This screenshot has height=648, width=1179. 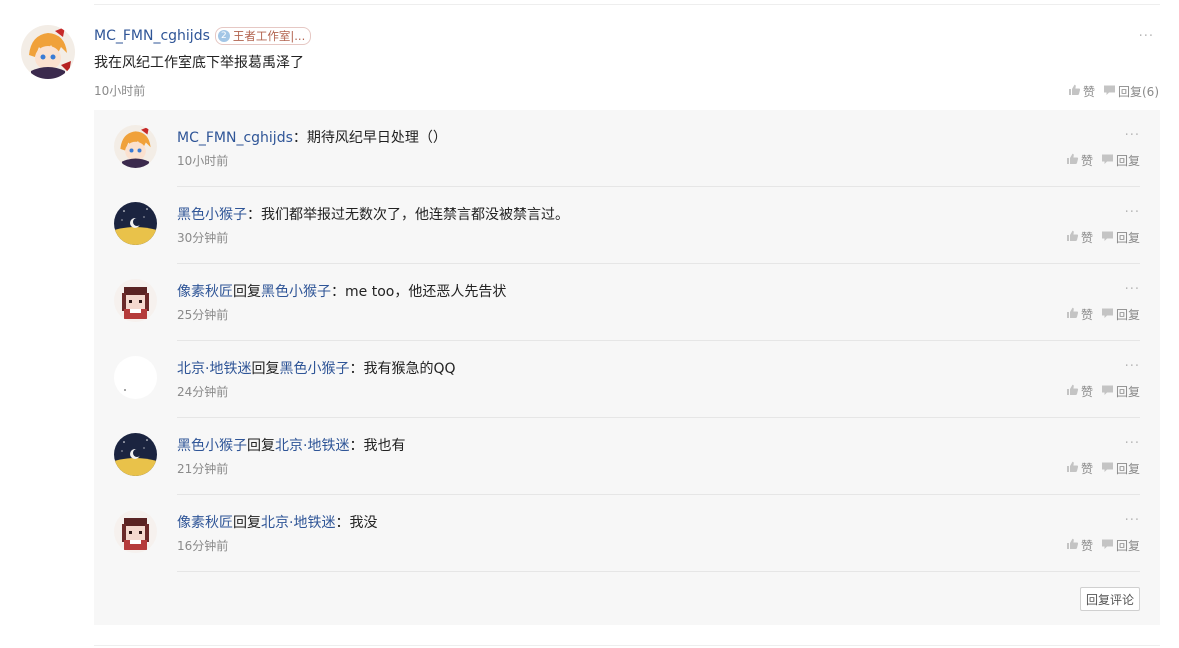 I want to click on reply-line: 像素秋匠回复黑色小猴子：me too，他还恶人先告状, so click(x=341, y=291).